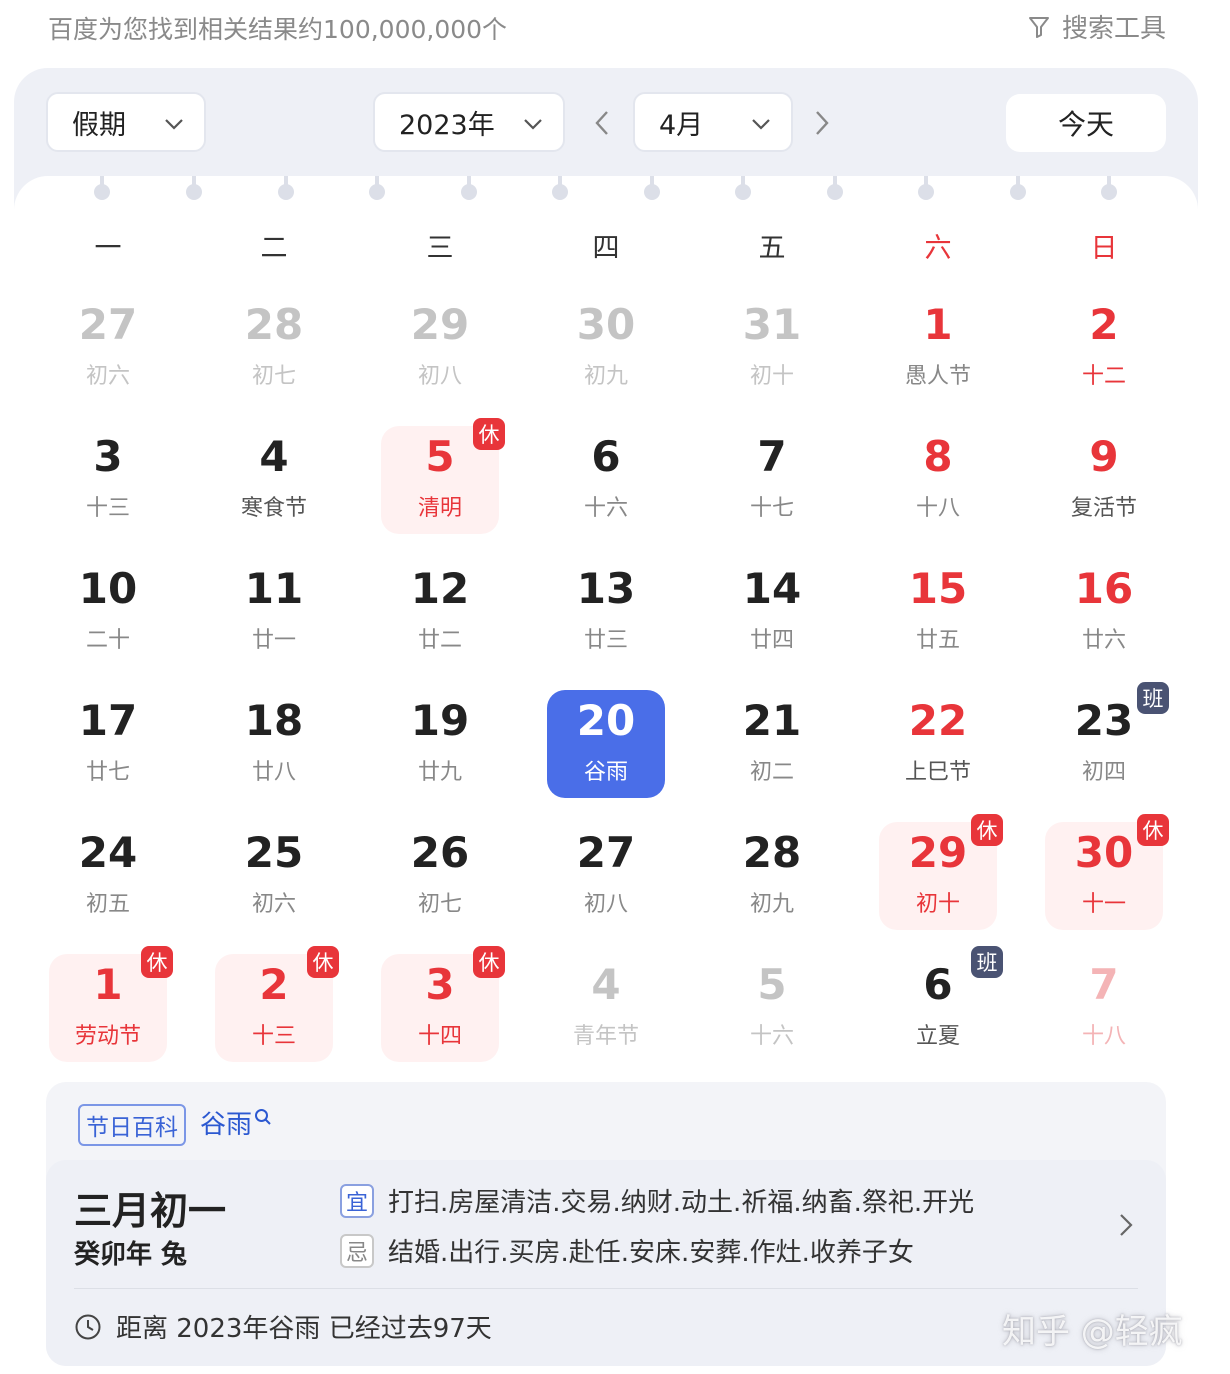 The image size is (1230, 1374). Describe the element at coordinates (274, 876) in the screenshot. I see `calendar-day-cell: 25 初六` at that location.